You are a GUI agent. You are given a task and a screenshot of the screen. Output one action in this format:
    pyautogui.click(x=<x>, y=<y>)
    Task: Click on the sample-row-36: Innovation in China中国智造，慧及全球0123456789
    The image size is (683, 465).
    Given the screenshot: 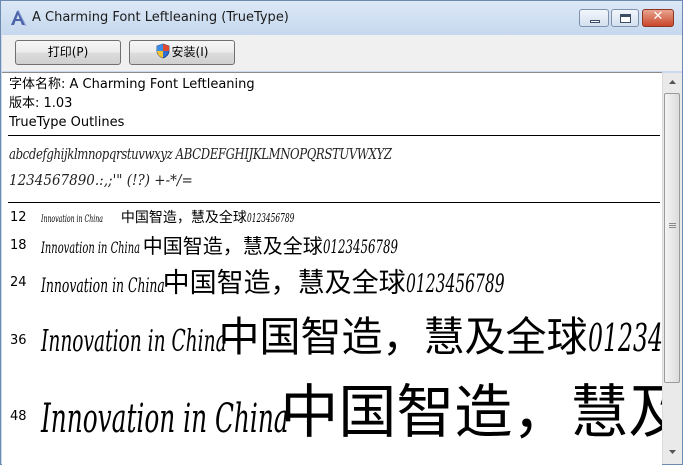 What is the action you would take?
    pyautogui.click(x=351, y=333)
    